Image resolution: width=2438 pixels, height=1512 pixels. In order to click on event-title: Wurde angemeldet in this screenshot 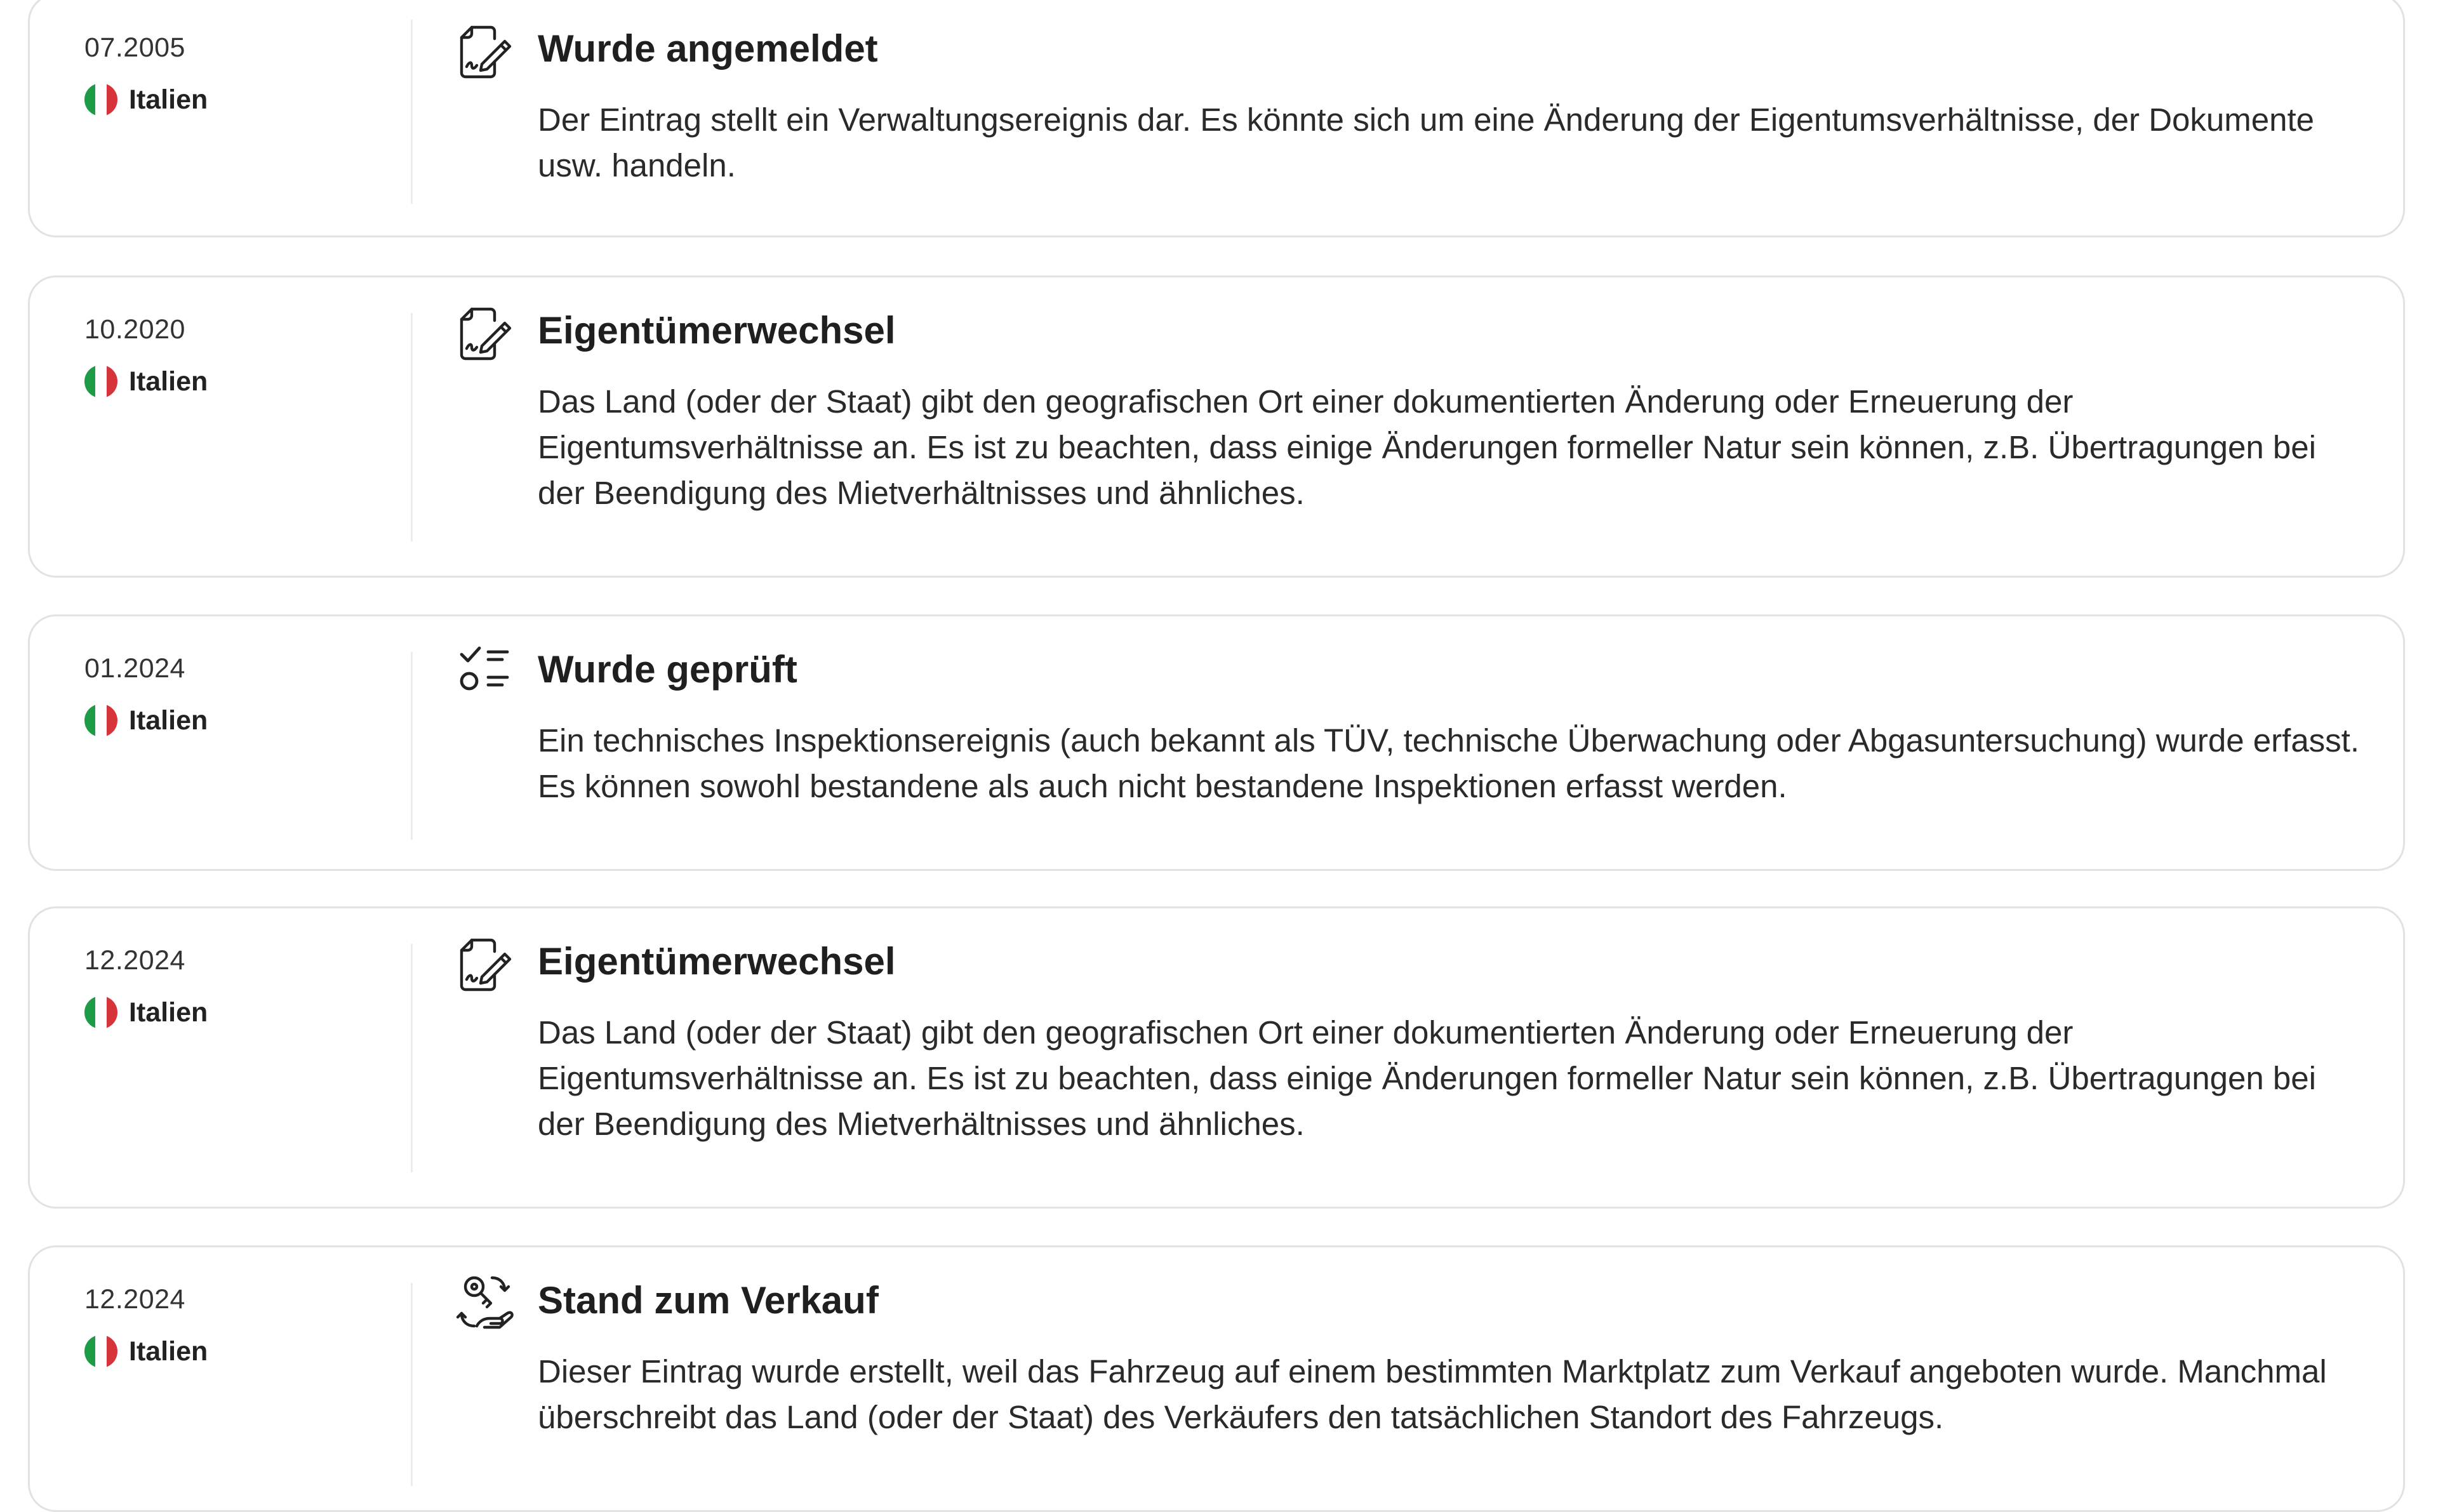, I will do `click(708, 48)`.